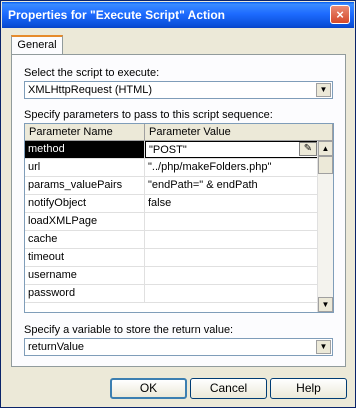 Image resolution: width=356 pixels, height=408 pixels. I want to click on table-row: params_valuePairs "endPath=" & endPath, so click(172, 186).